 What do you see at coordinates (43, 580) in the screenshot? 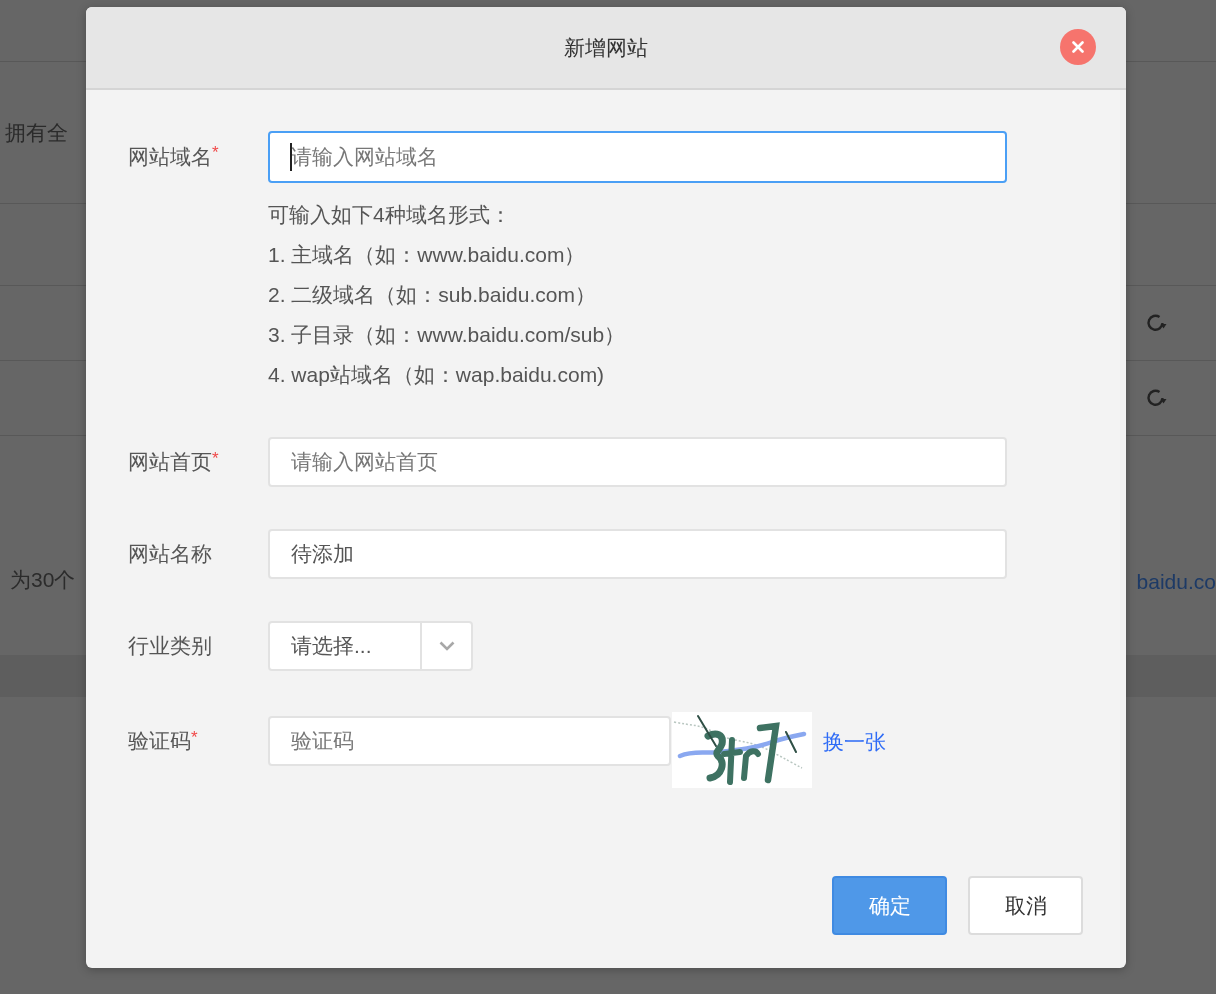
I see `background-text: 为30个` at bounding box center [43, 580].